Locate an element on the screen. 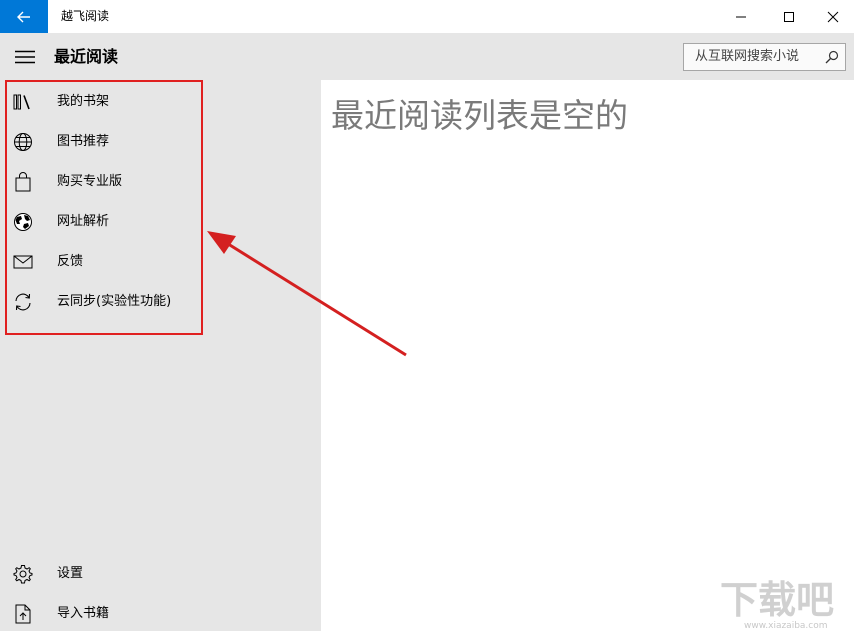  search-box: 从互联网搜索小说 is located at coordinates (764, 57).